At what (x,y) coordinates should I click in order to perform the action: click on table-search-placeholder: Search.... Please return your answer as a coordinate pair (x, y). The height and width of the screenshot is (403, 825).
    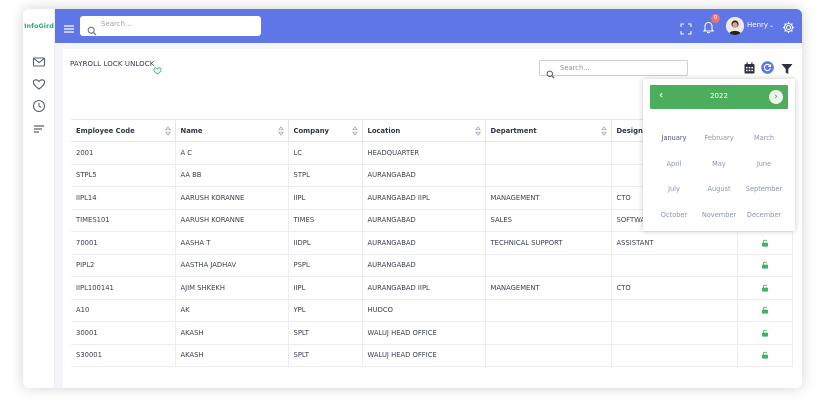
    Looking at the image, I should click on (575, 68).